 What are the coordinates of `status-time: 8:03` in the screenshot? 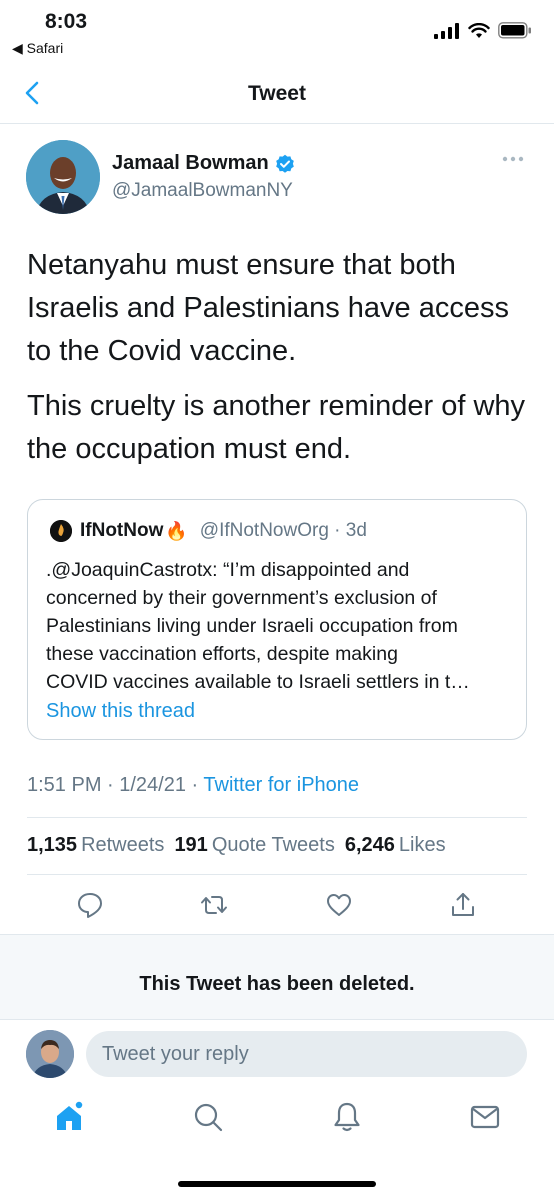 It's located at (66, 21).